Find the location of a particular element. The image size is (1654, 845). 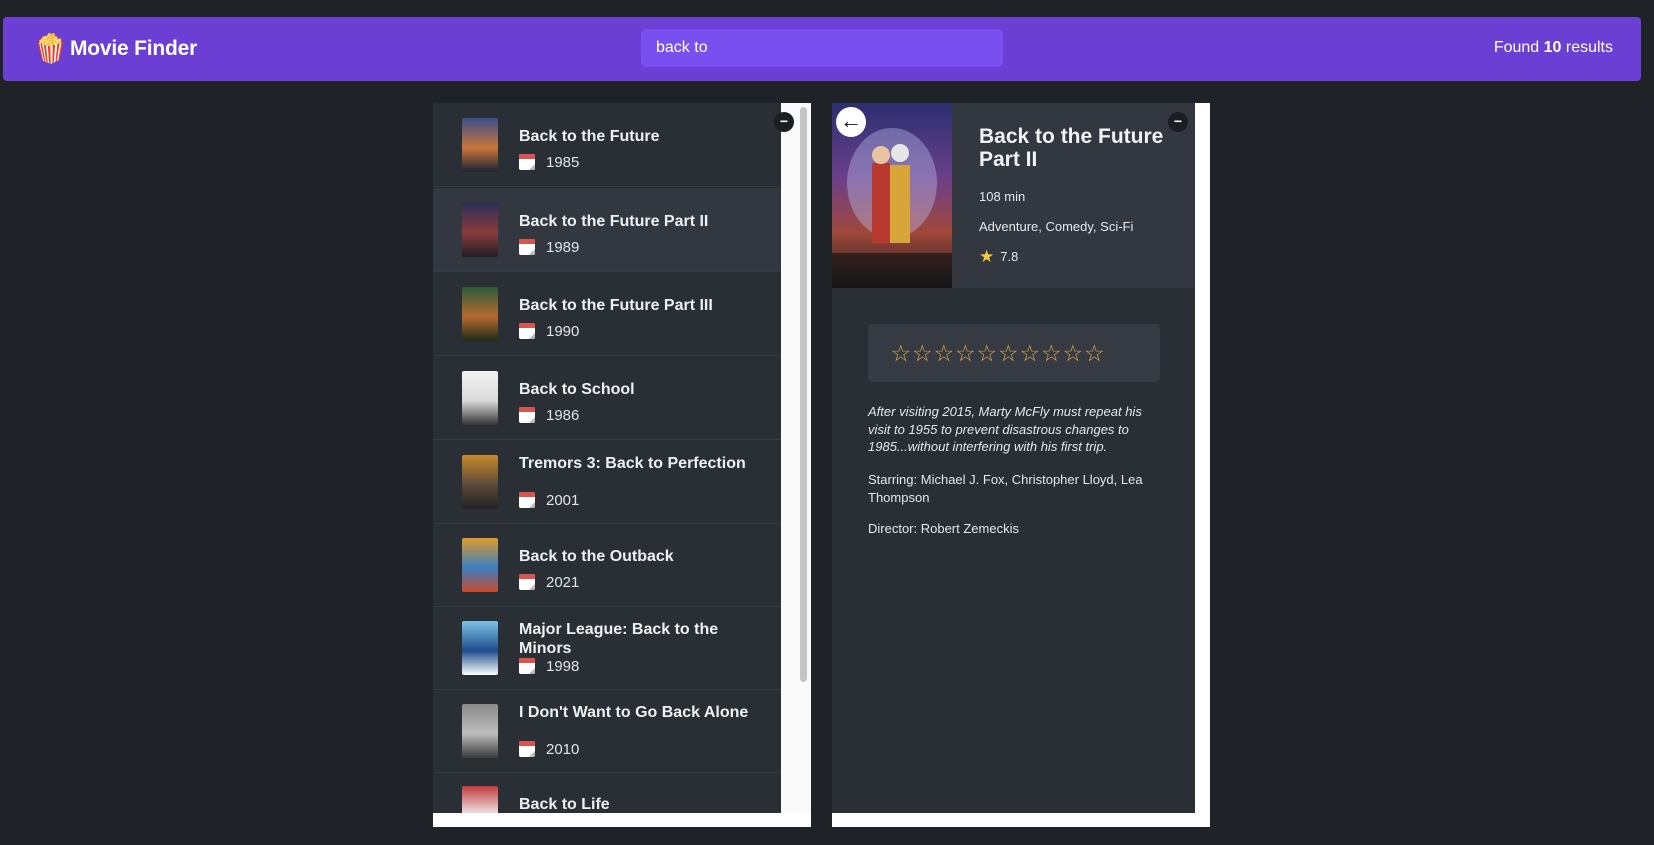

back-button: ← is located at coordinates (851, 122).